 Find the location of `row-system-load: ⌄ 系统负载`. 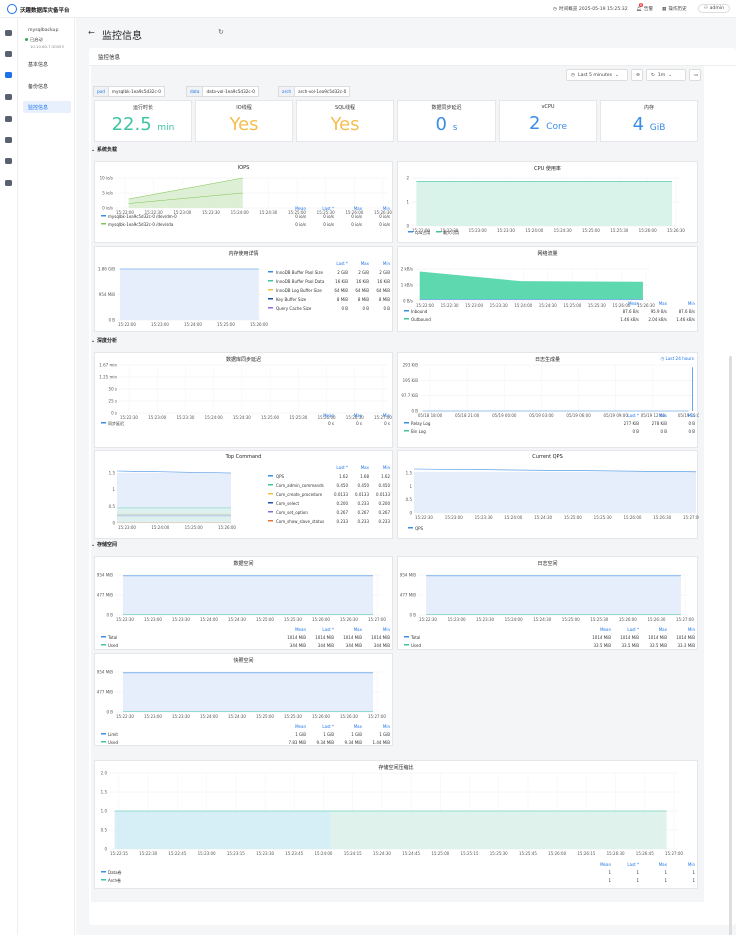

row-system-load: ⌄ 系统负载 is located at coordinates (104, 149).